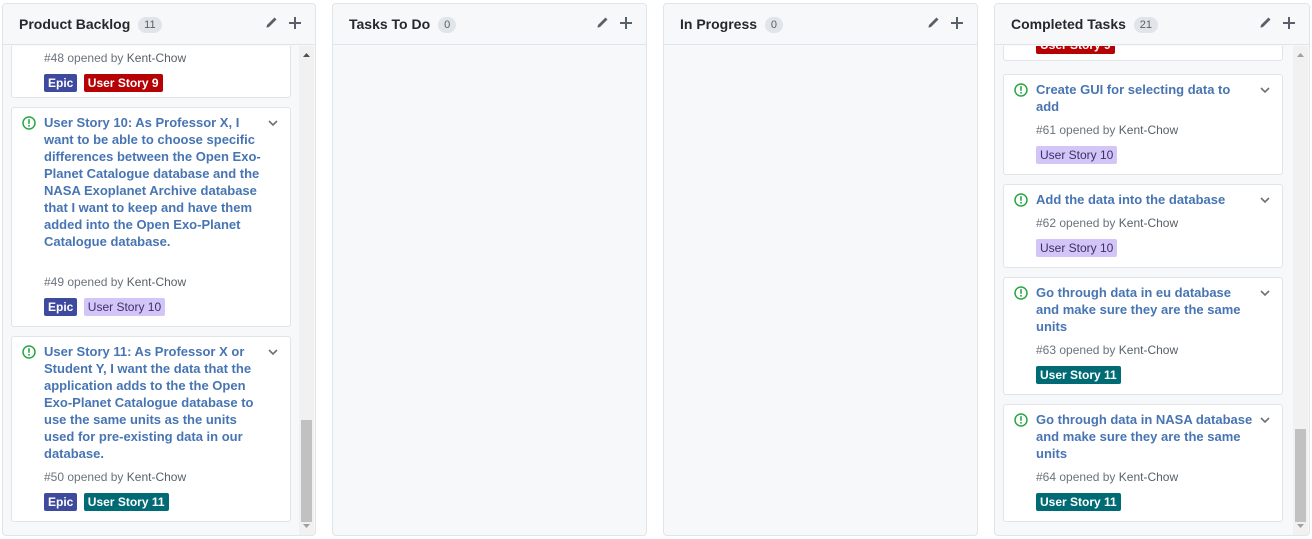 The image size is (1312, 539). I want to click on issue-number: #48, so click(54, 58).